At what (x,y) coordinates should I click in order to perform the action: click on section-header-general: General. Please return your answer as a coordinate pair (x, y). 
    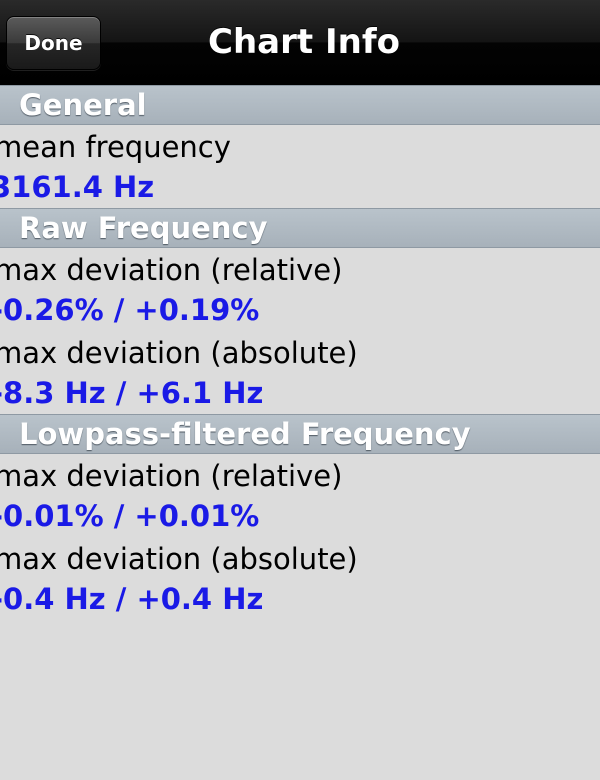
    Looking at the image, I should click on (300, 105).